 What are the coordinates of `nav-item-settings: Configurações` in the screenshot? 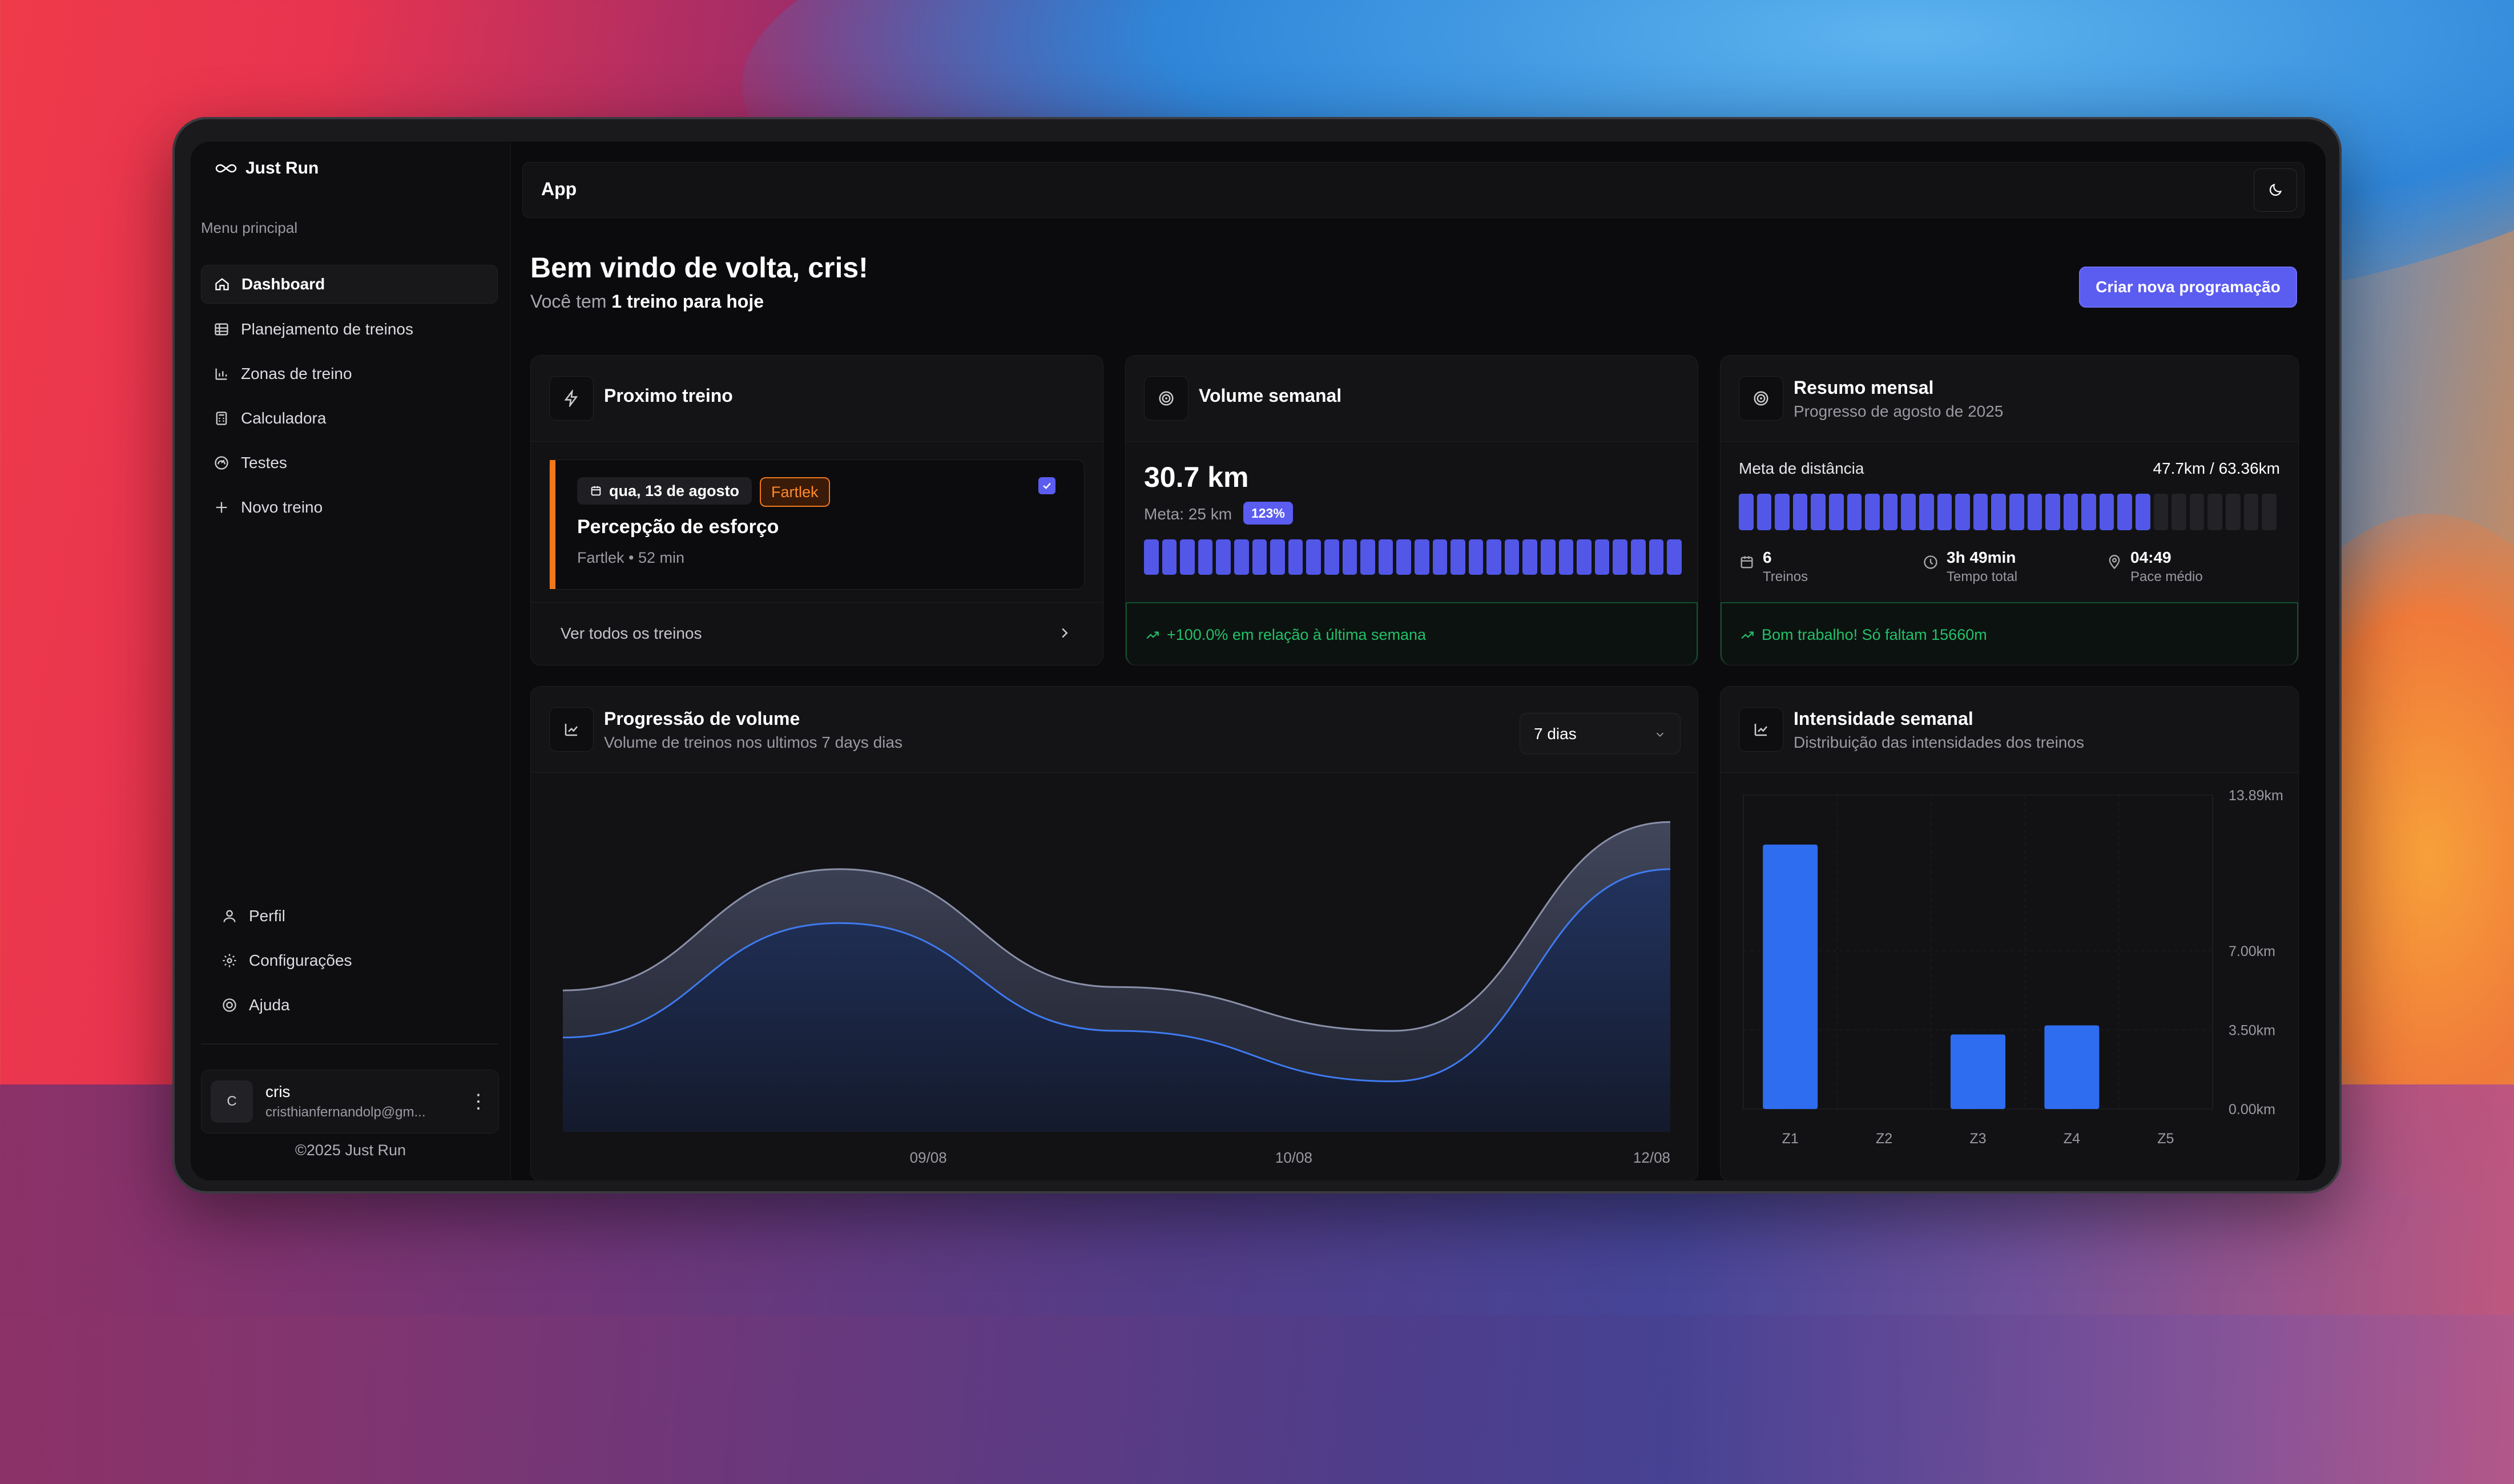 It's located at (353, 960).